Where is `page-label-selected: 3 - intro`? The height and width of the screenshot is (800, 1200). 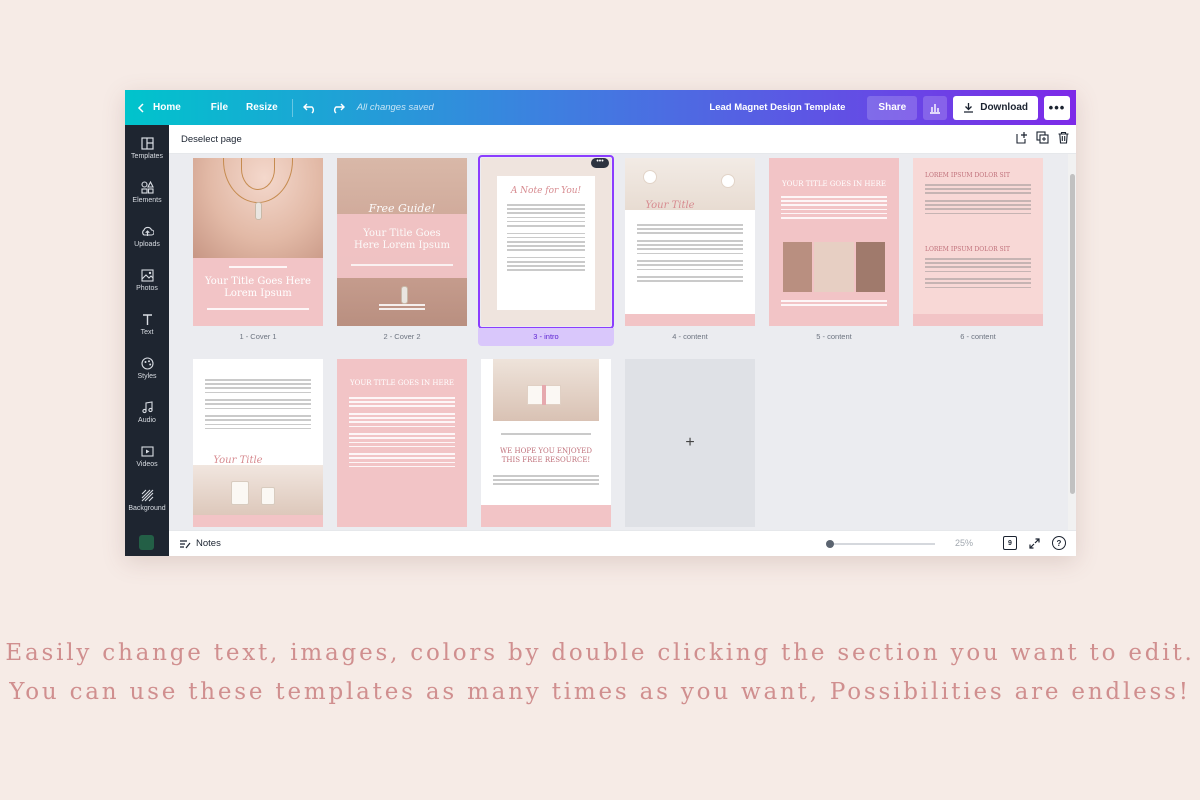
page-label-selected: 3 - intro is located at coordinates (546, 337).